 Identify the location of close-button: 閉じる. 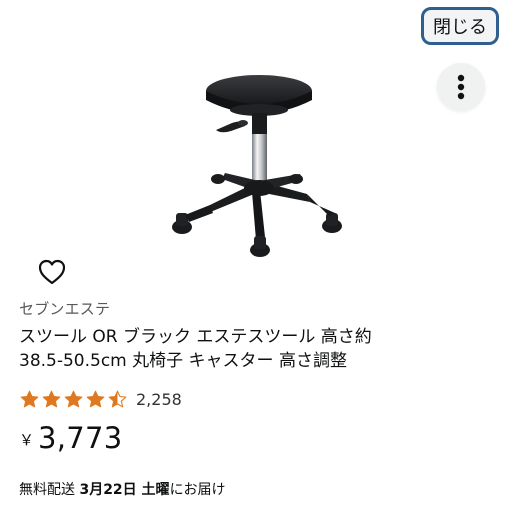
(460, 26).